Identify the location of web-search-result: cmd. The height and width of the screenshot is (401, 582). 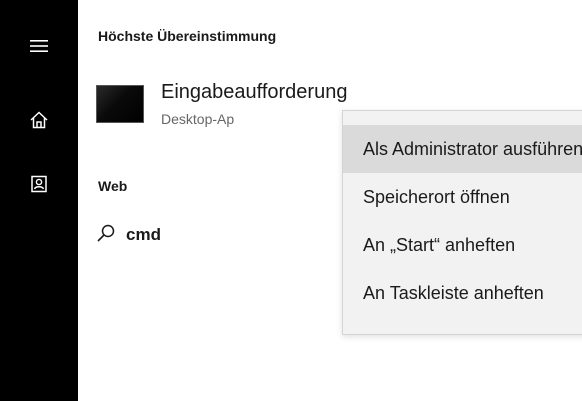
(128, 235).